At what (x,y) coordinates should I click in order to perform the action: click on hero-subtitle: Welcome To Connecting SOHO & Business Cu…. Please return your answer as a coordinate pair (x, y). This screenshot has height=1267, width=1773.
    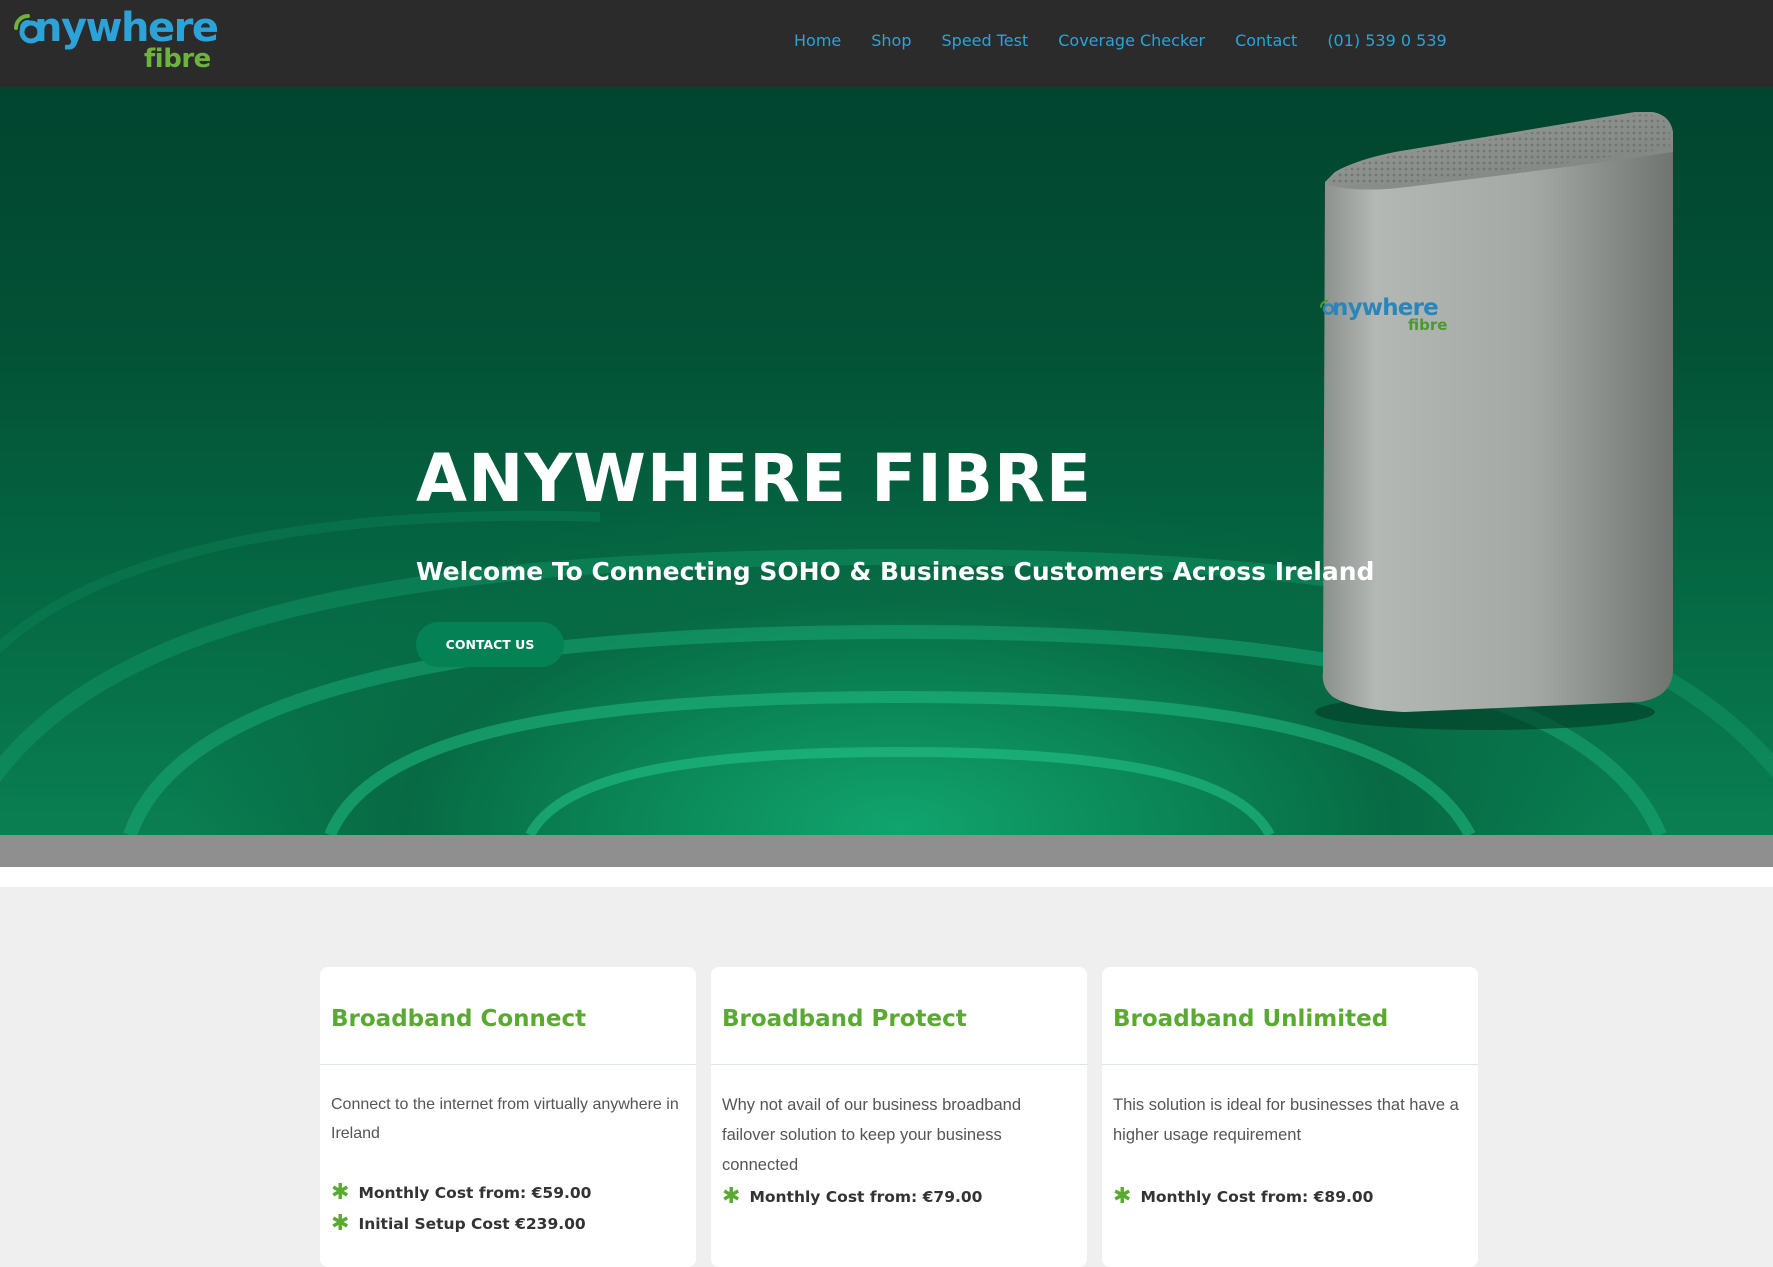
    Looking at the image, I should click on (895, 571).